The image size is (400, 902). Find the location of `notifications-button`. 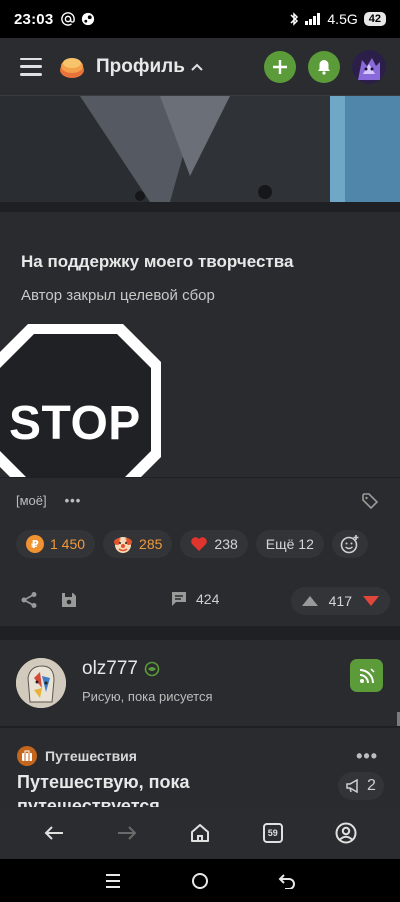

notifications-button is located at coordinates (324, 66).